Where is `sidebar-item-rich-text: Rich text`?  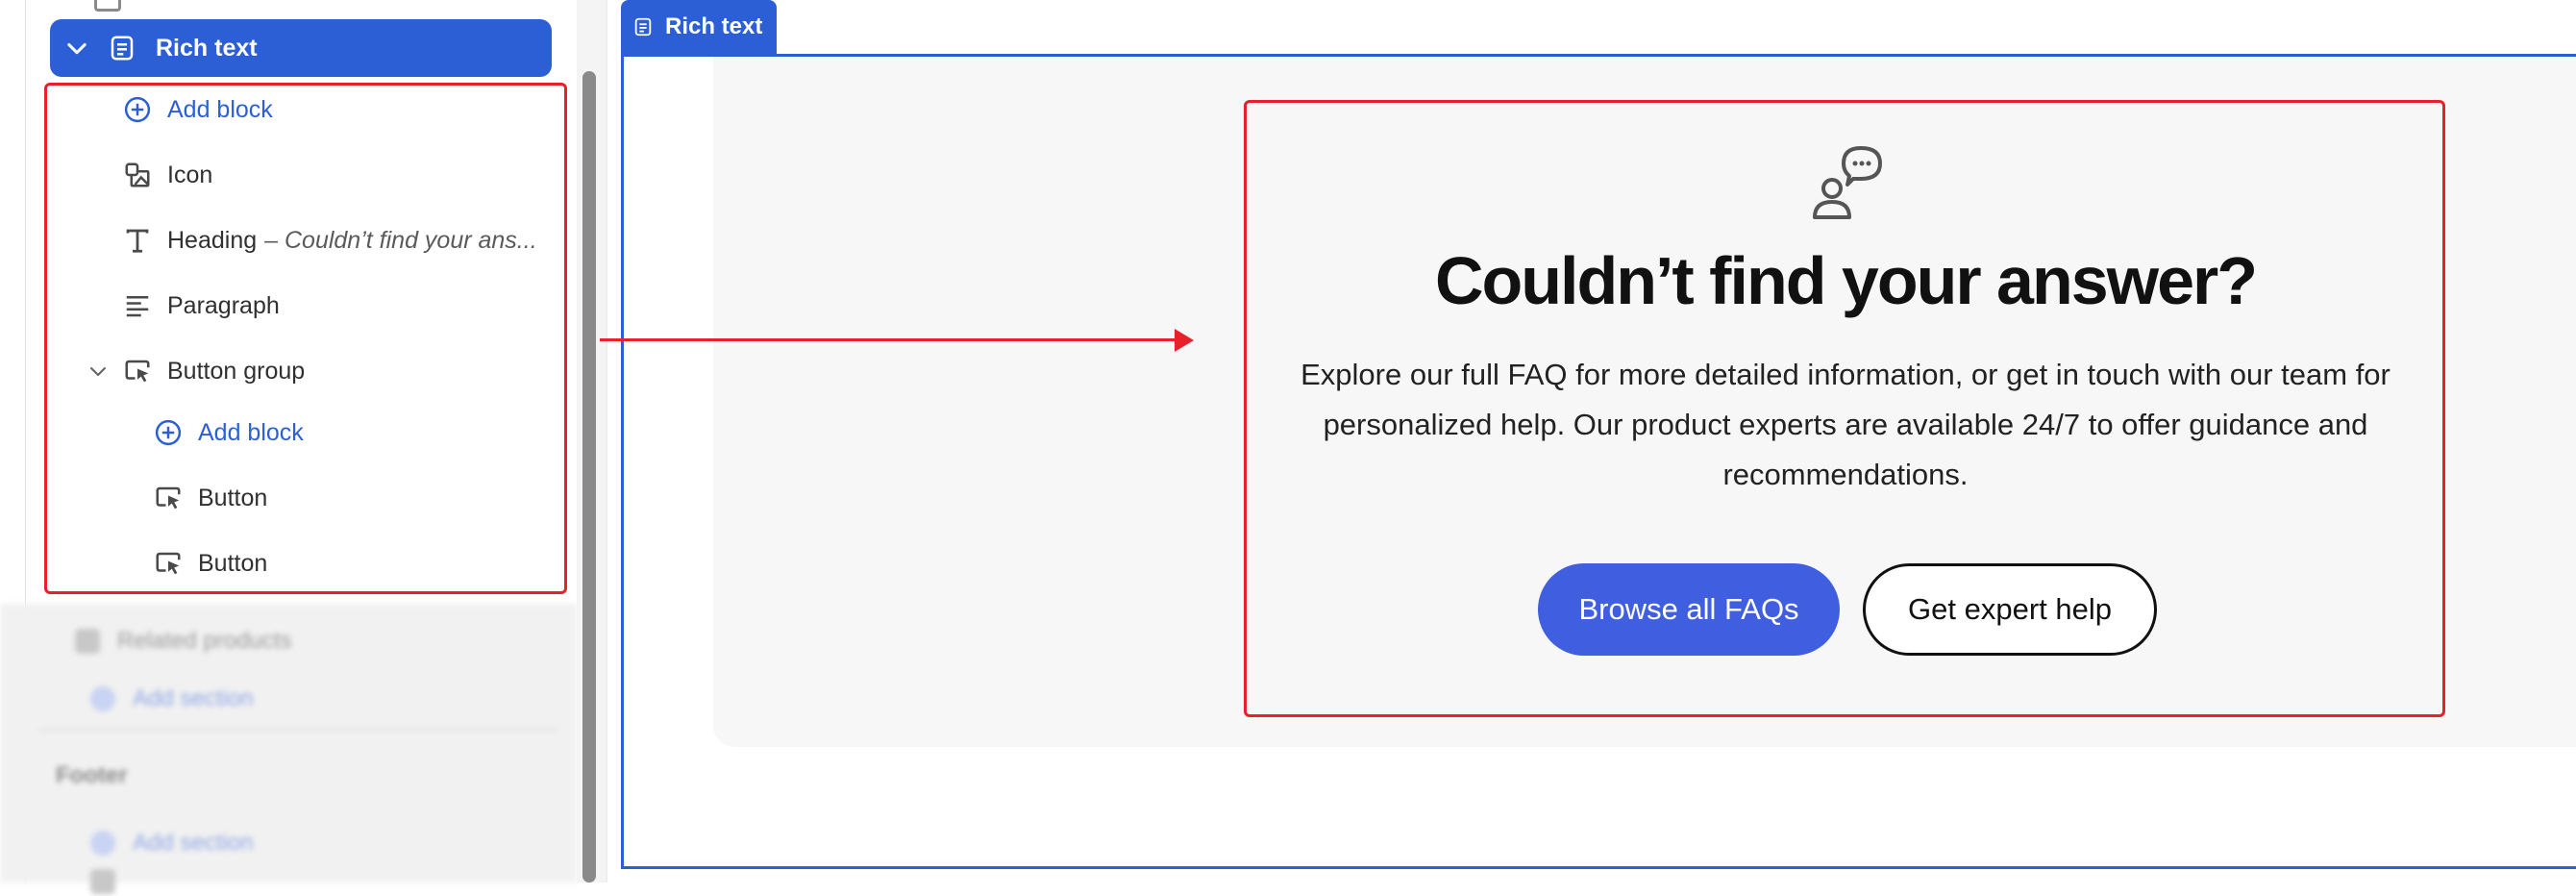
sidebar-item-rich-text: Rich text is located at coordinates (301, 48).